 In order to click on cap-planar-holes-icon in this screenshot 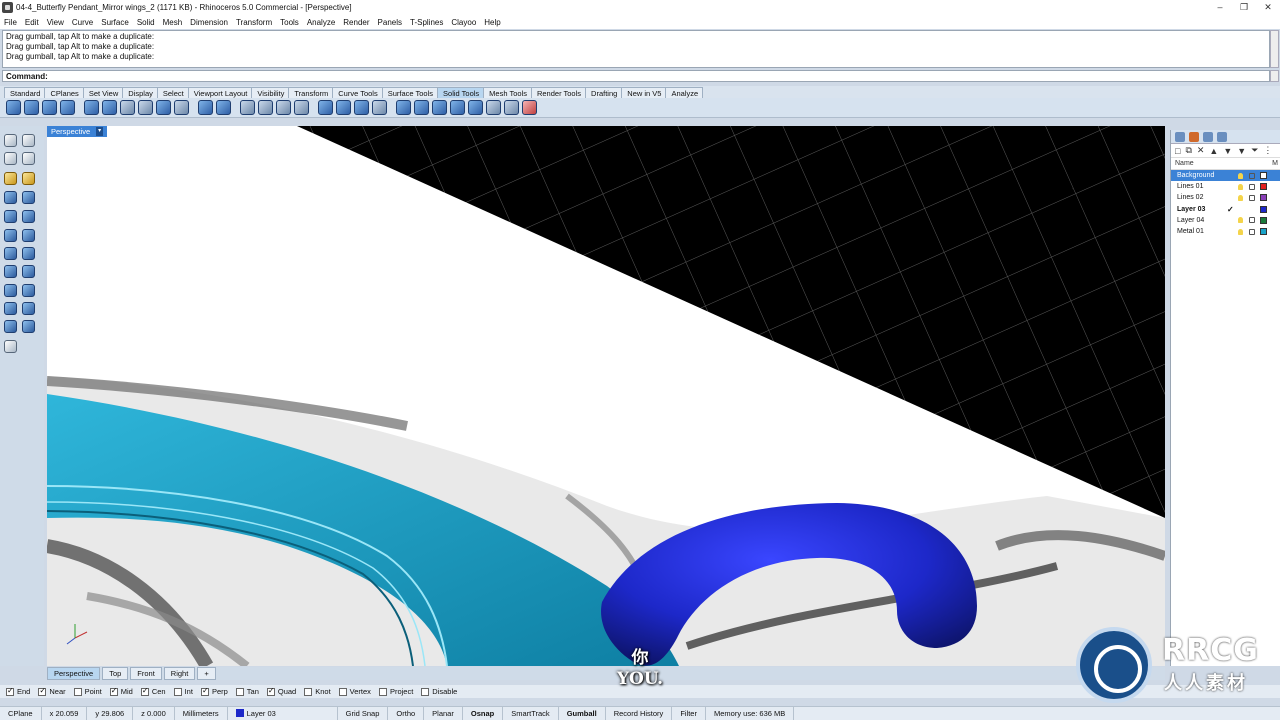, I will do `click(145, 107)`.